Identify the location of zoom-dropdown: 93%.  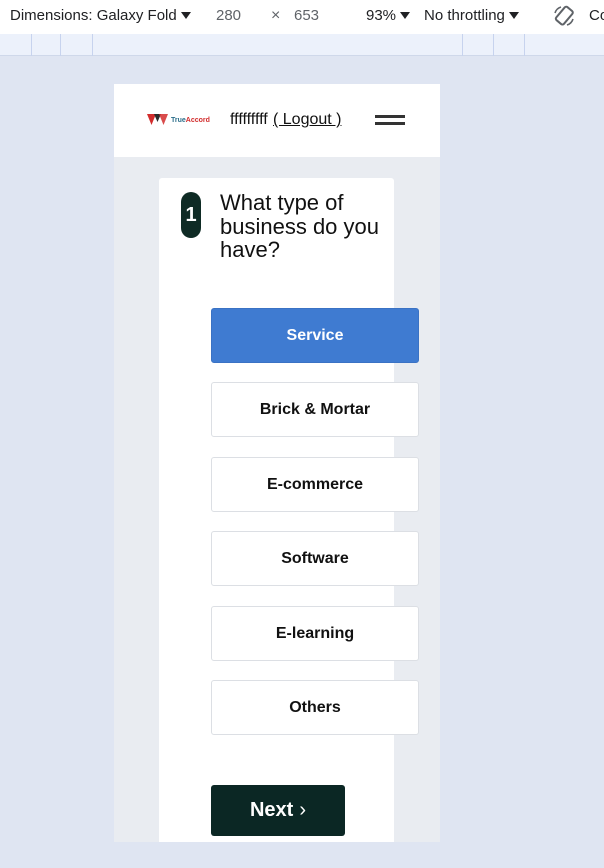
(388, 15).